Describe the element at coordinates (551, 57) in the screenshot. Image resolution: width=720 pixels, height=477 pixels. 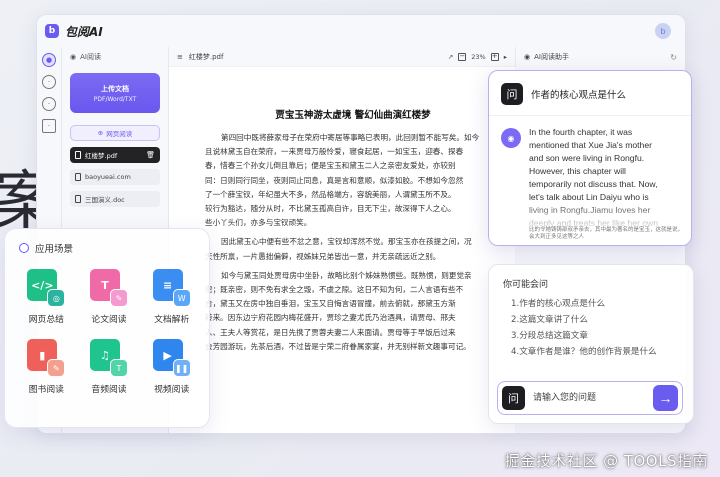
I see `ai-assistant-label: AI阅读助手` at that location.